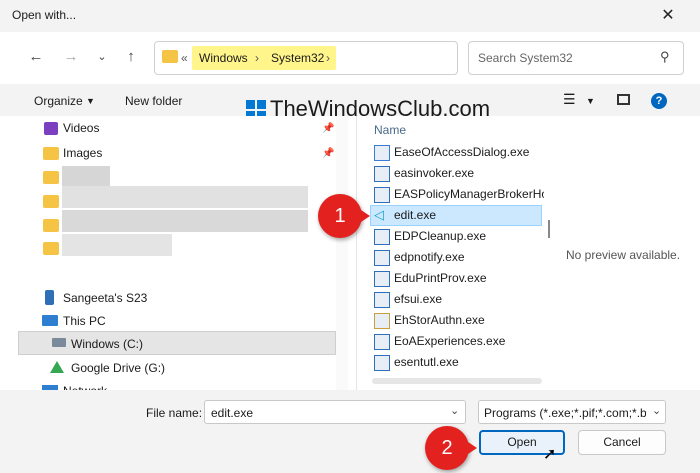 The height and width of the screenshot is (473, 700). What do you see at coordinates (174, 413) in the screenshot?
I see `file-name-label: File name:` at bounding box center [174, 413].